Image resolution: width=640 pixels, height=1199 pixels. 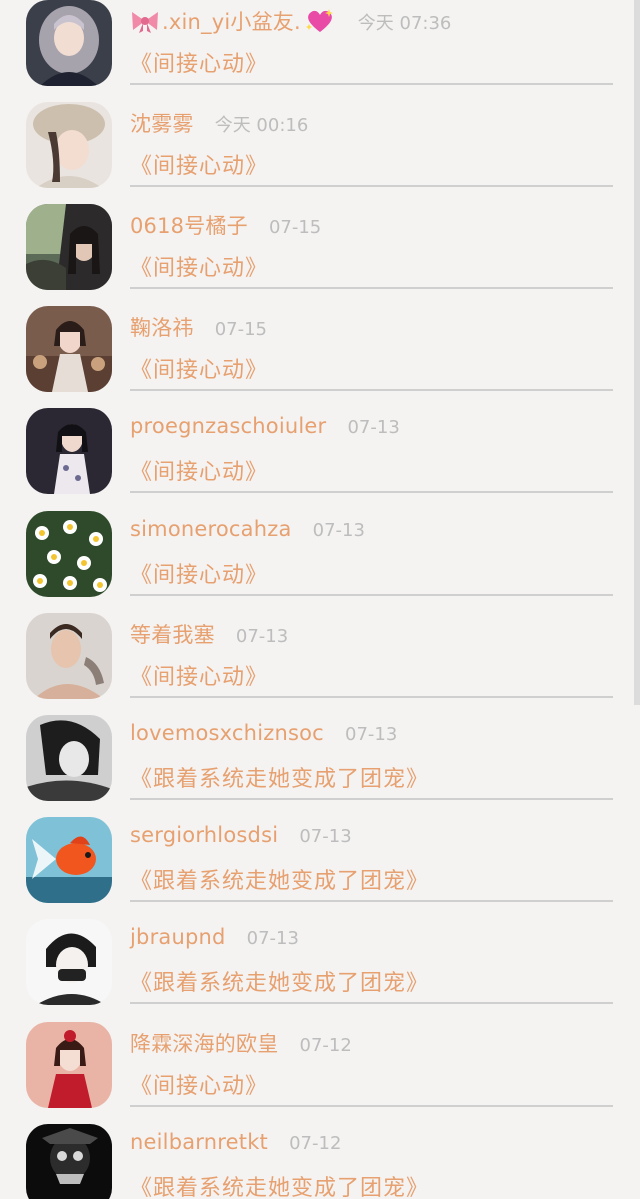 I want to click on name-row: sergiorhlosdsi 07-13, so click(x=241, y=839).